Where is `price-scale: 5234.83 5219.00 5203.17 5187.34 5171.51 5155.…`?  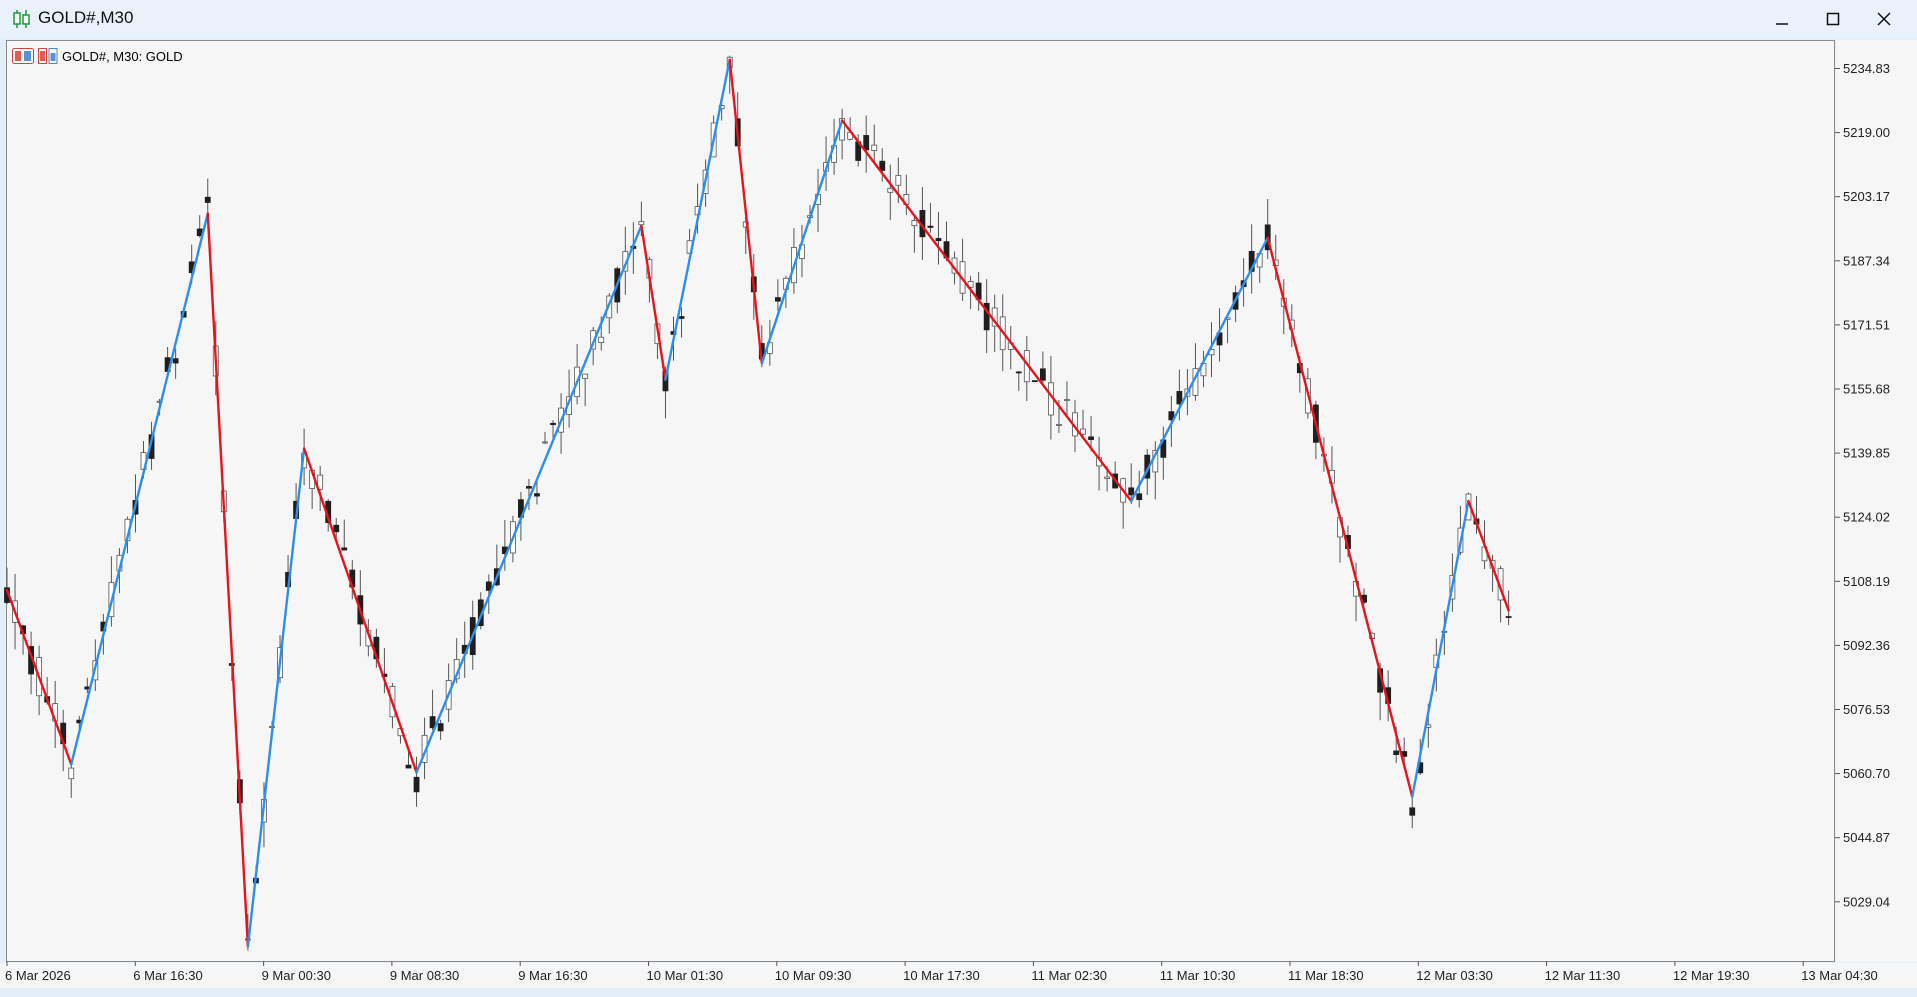
price-scale: 5234.83 5219.00 5203.17 5187.34 5171.51 5155.… is located at coordinates (1862, 485).